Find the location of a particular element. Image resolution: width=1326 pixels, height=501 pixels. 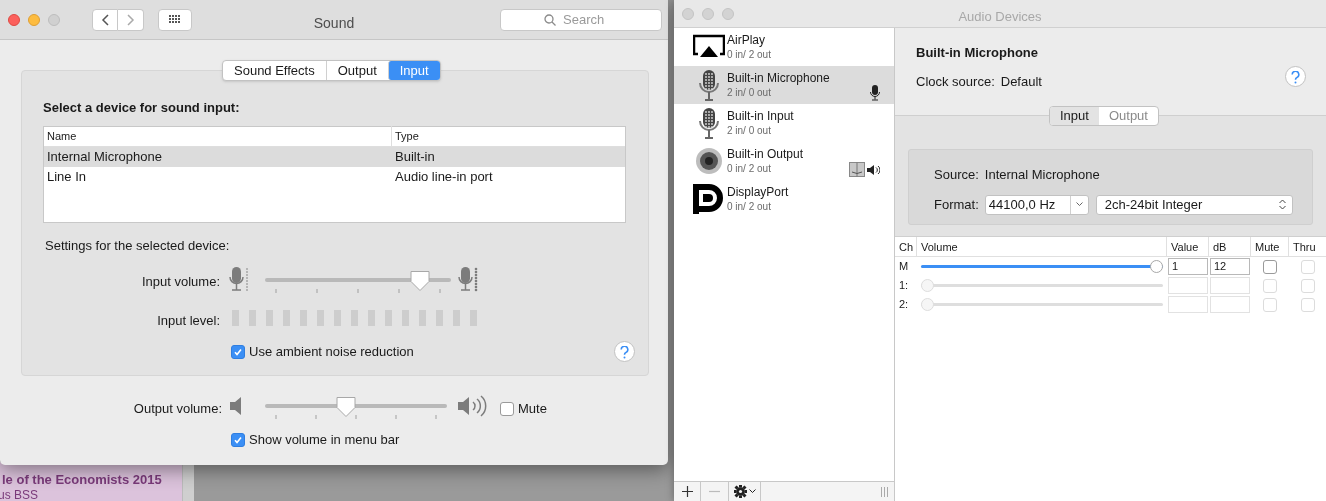

checkbox-label: Show volume in menu bar is located at coordinates (324, 440).